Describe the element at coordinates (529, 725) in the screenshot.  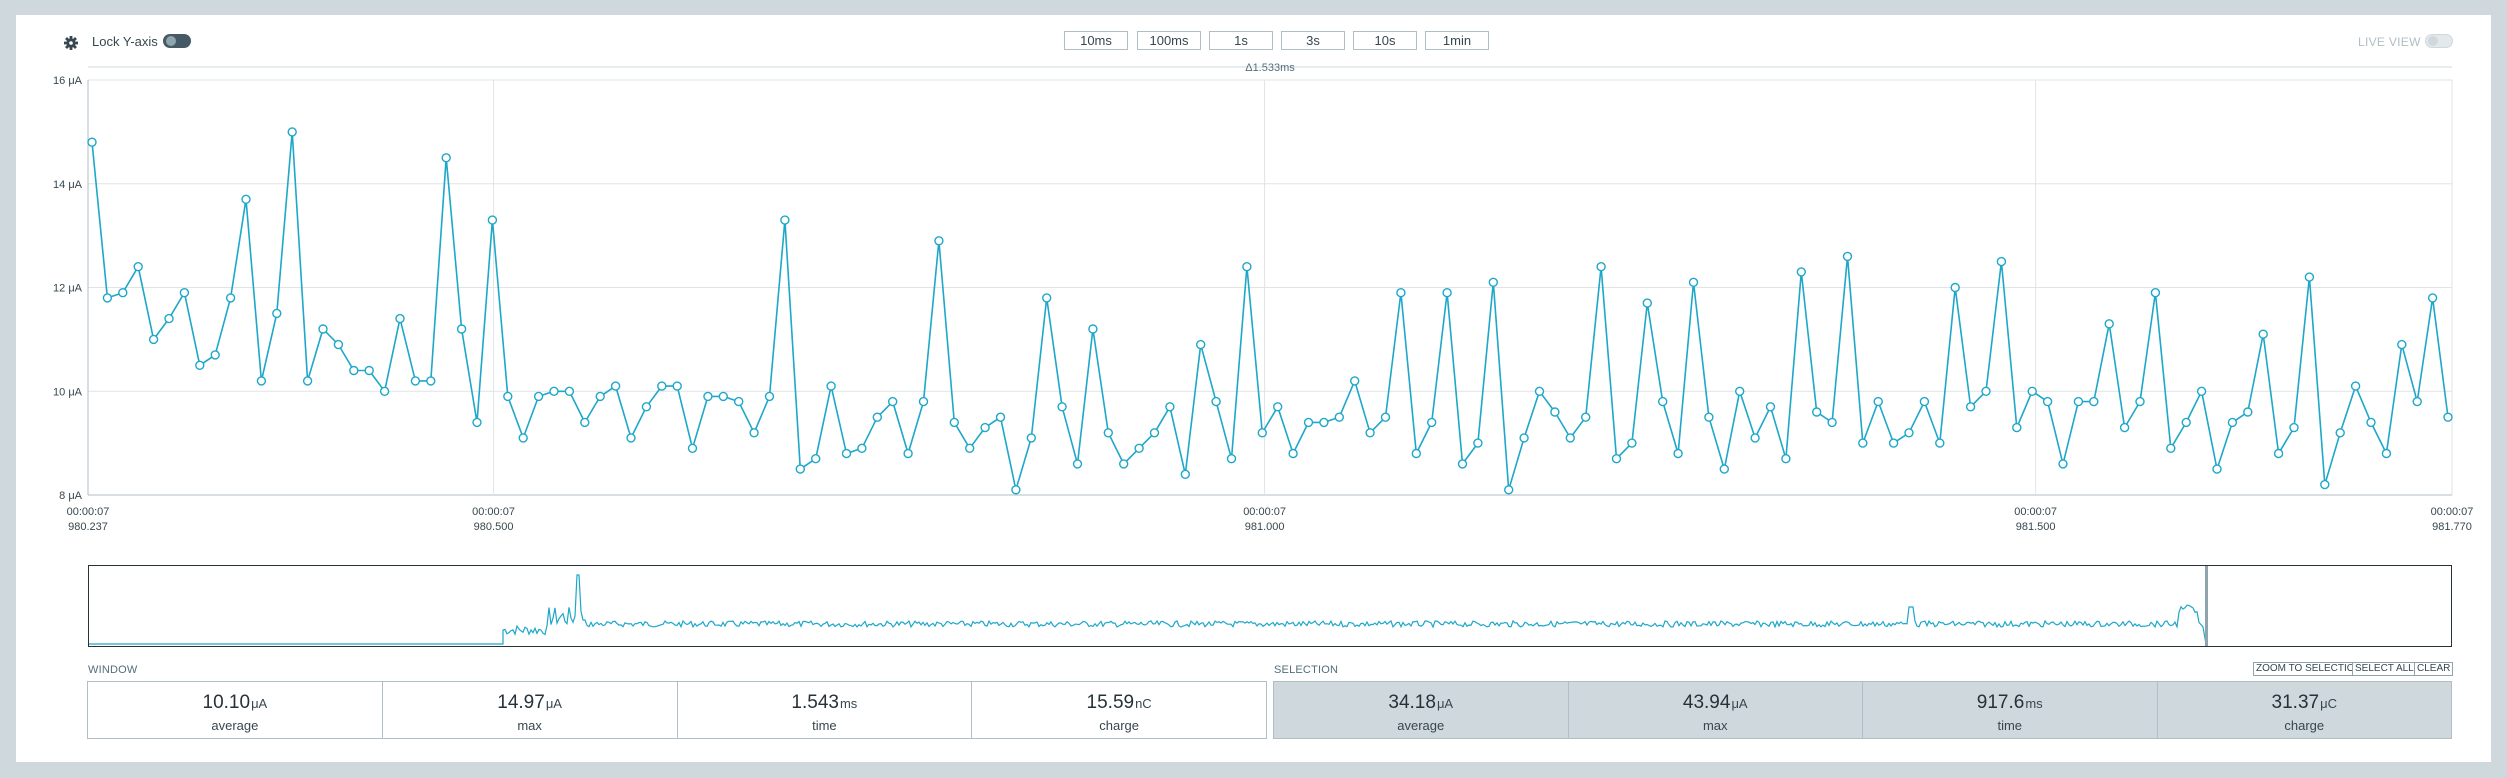
I see `stat-caption: max` at that location.